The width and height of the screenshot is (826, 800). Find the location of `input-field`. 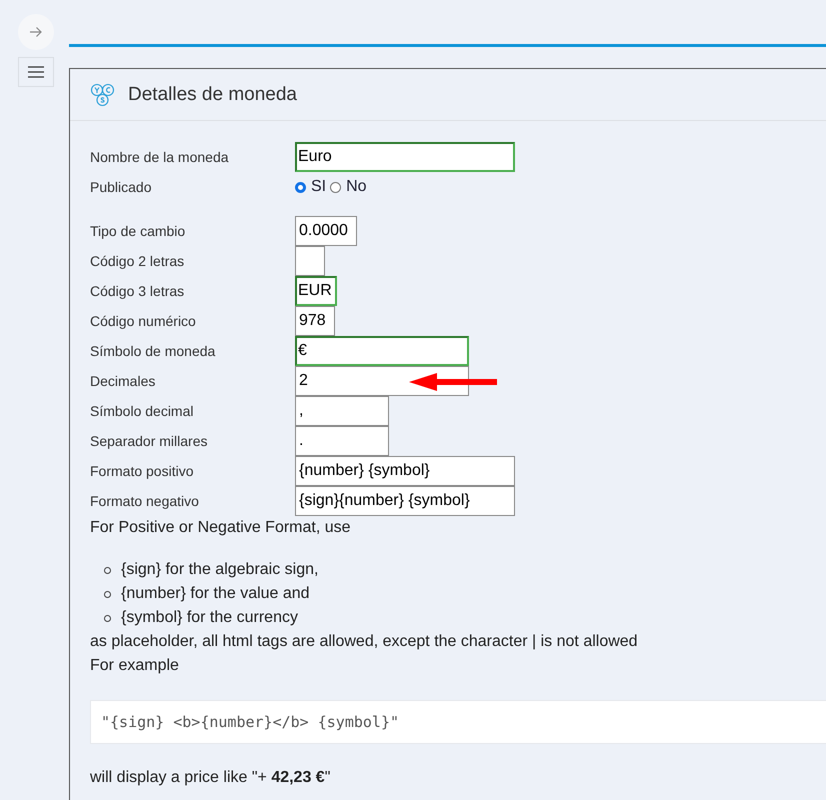

input-field is located at coordinates (310, 261).